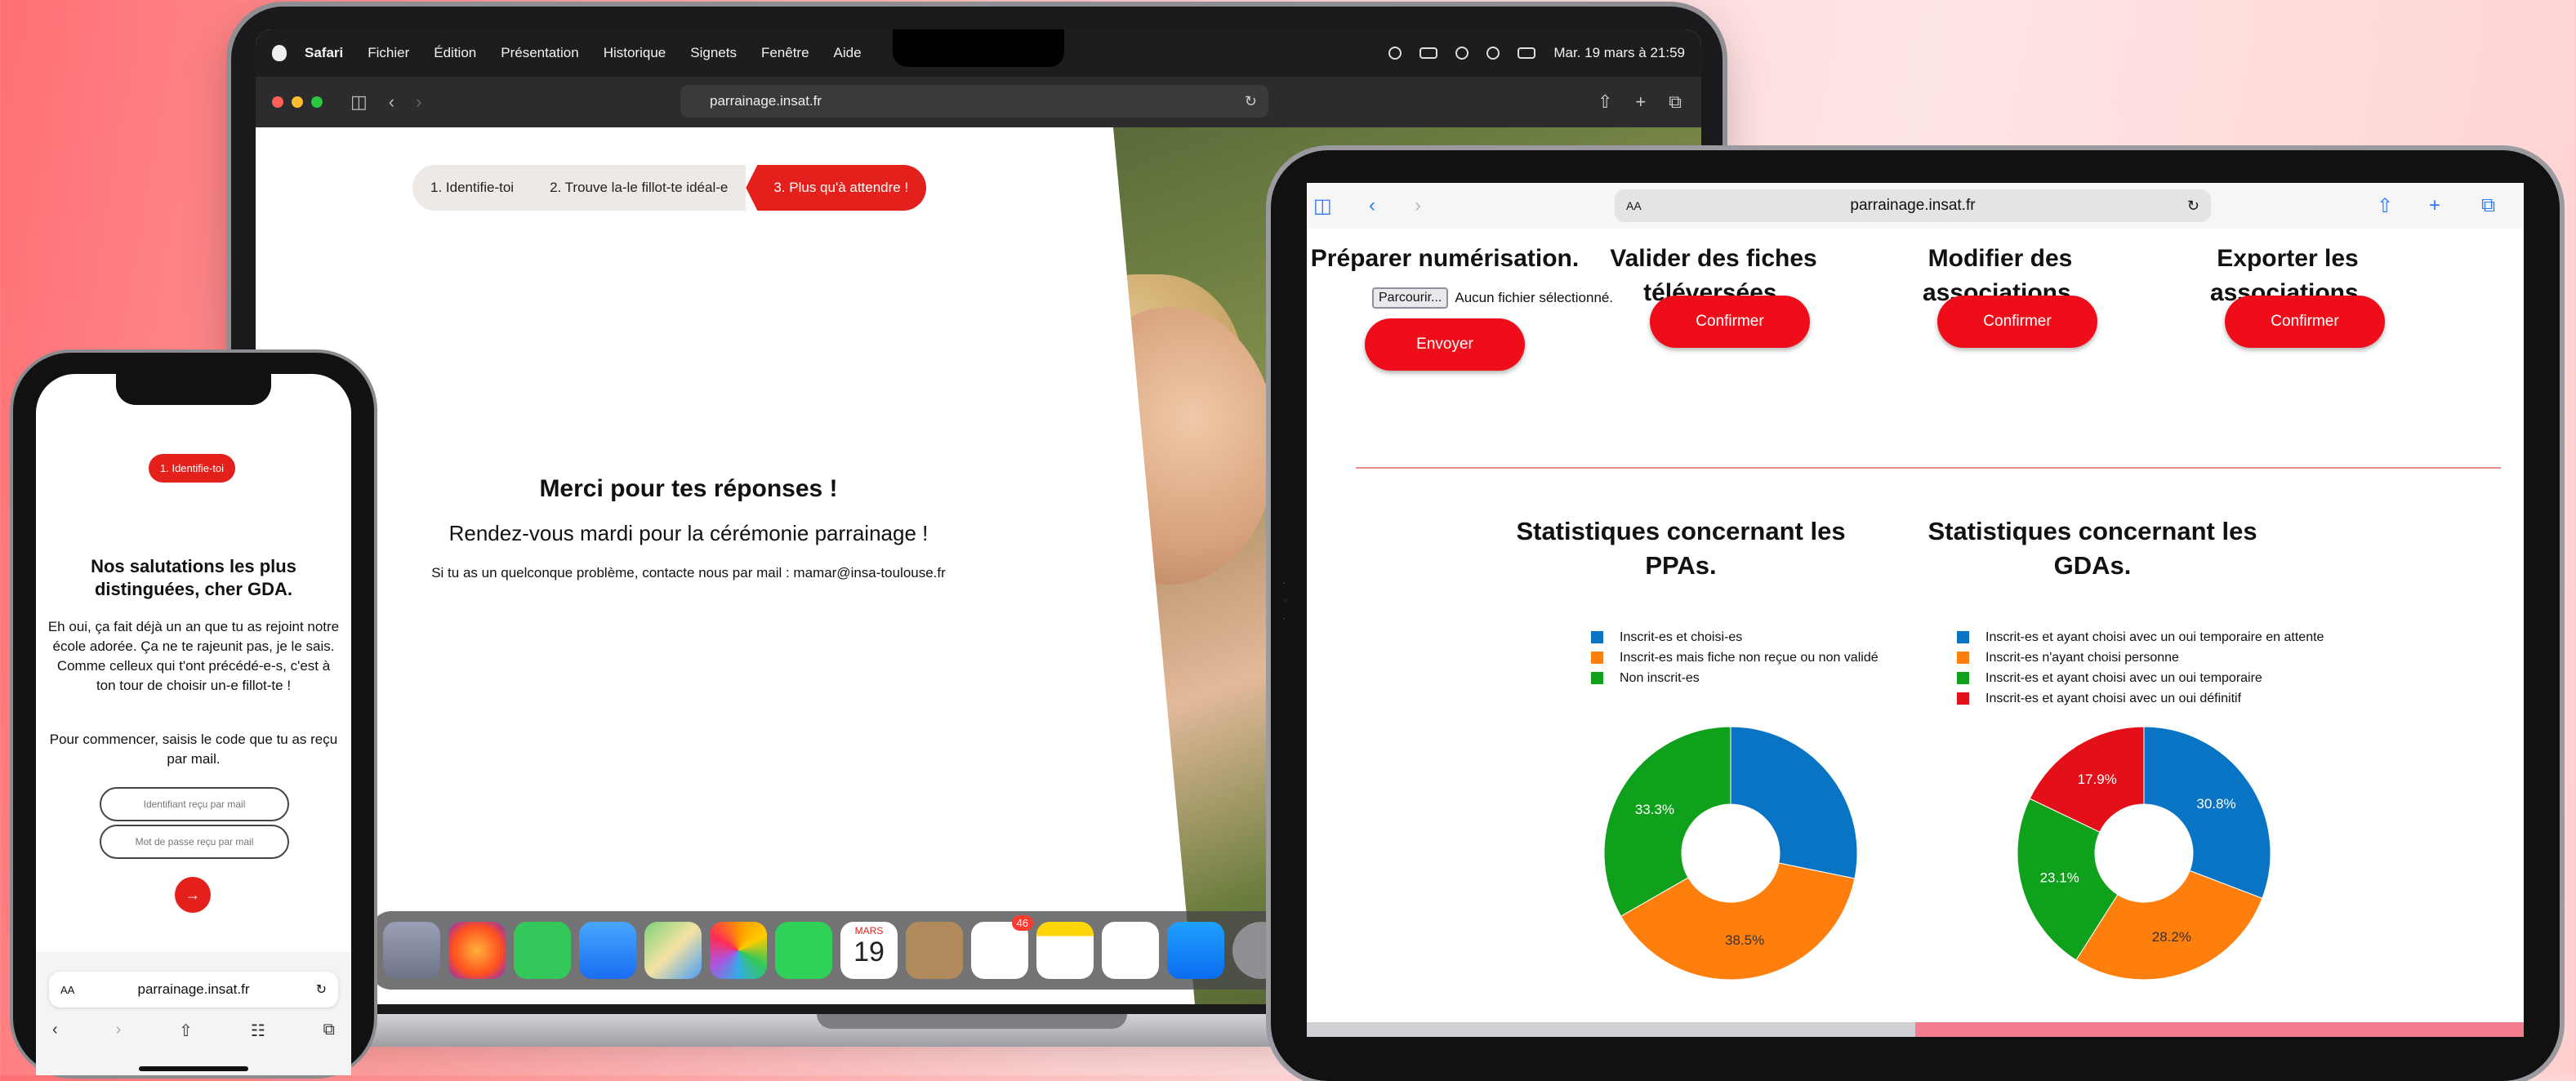  Describe the element at coordinates (1286, 601) in the screenshot. I see `tablet-side-indicator: · ◦ ·` at that location.